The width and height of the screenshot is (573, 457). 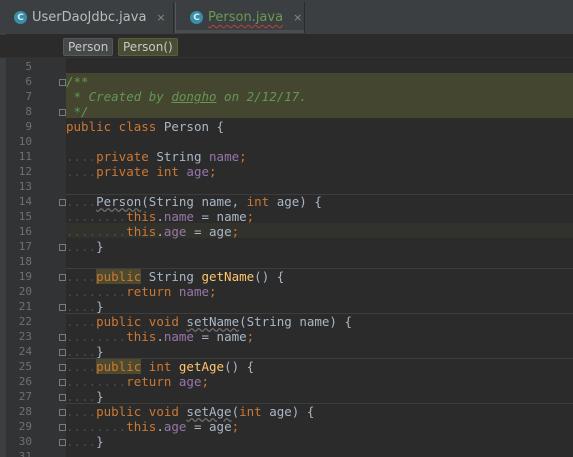 I want to click on tab-person: C Person.java ×, so click(x=240, y=17).